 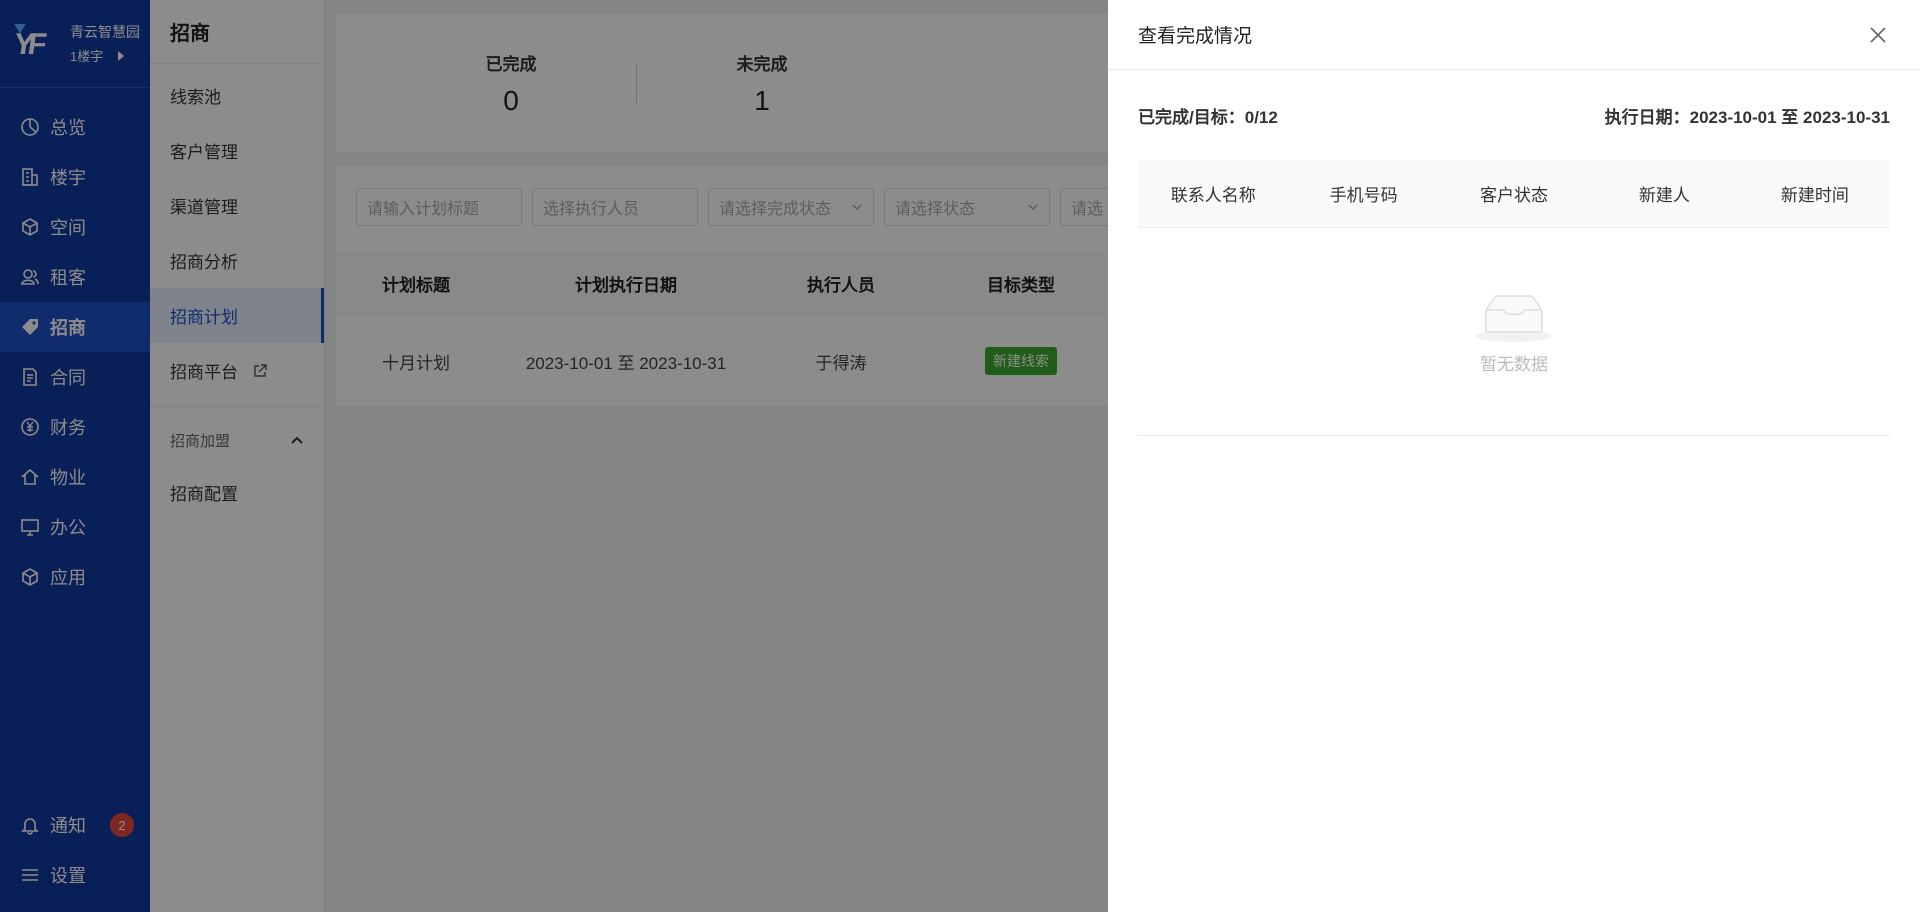 I want to click on close-icon, so click(x=1878, y=35).